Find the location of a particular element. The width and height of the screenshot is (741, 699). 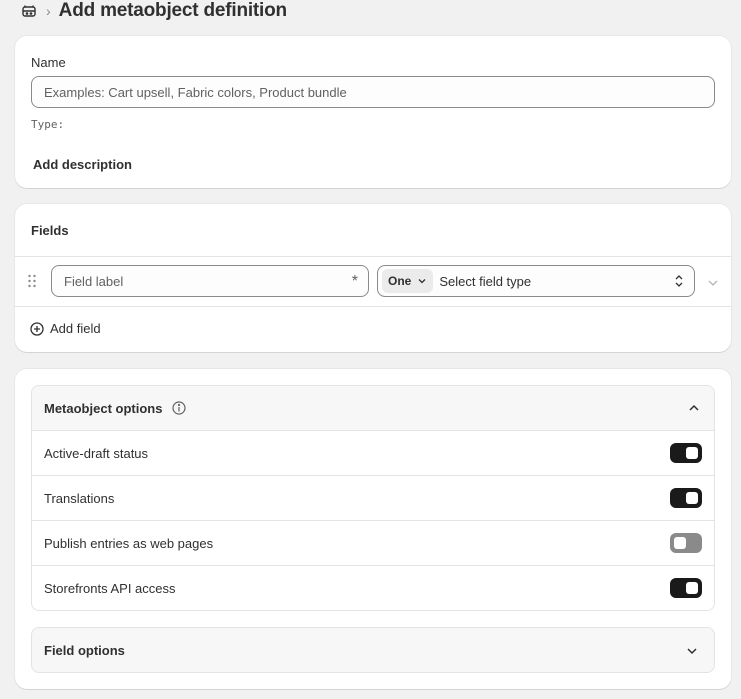

info-icon is located at coordinates (179, 408).